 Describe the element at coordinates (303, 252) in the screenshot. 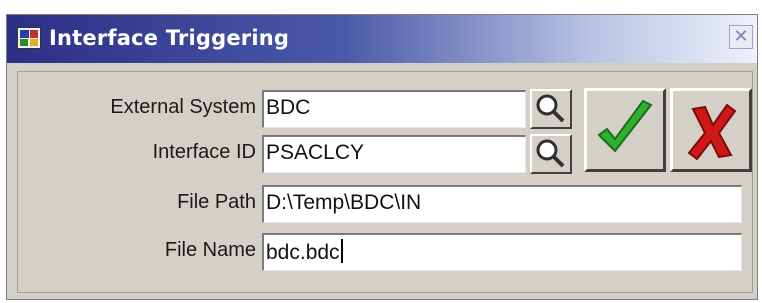

I see `file-name-value: bdc.bdc` at that location.